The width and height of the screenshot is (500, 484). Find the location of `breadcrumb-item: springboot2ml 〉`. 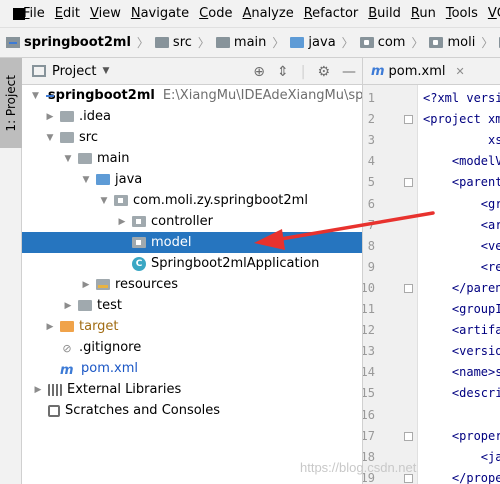

breadcrumb-item: springboot2ml 〉 is located at coordinates (74, 42).